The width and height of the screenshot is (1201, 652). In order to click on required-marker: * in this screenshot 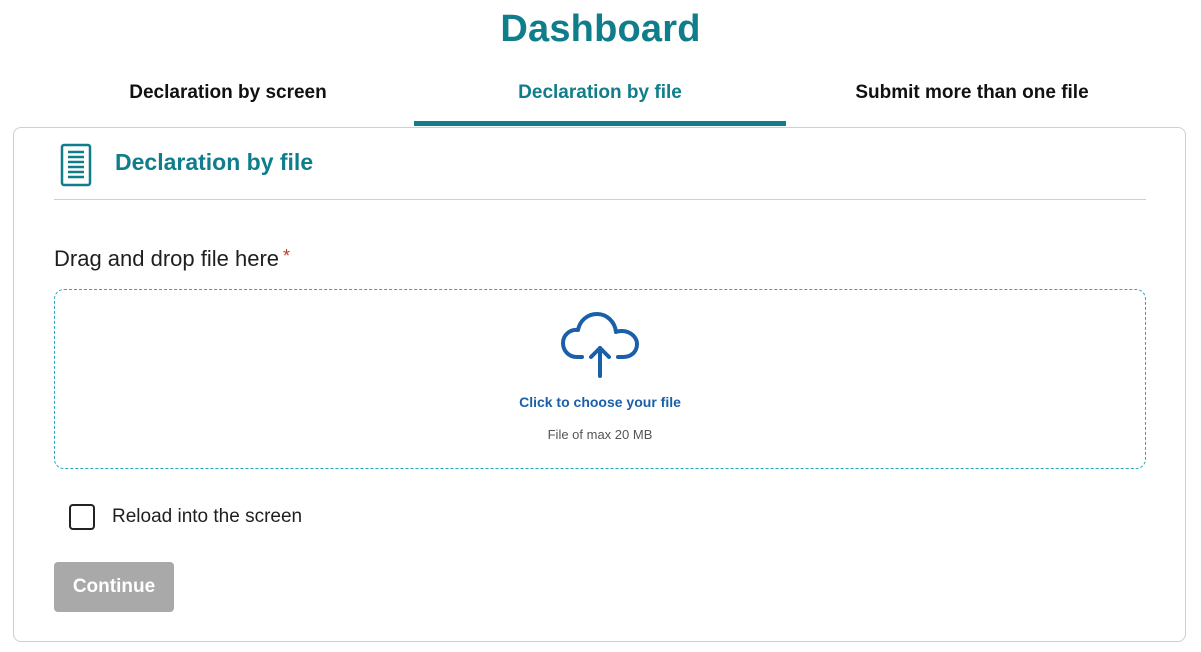, I will do `click(287, 256)`.